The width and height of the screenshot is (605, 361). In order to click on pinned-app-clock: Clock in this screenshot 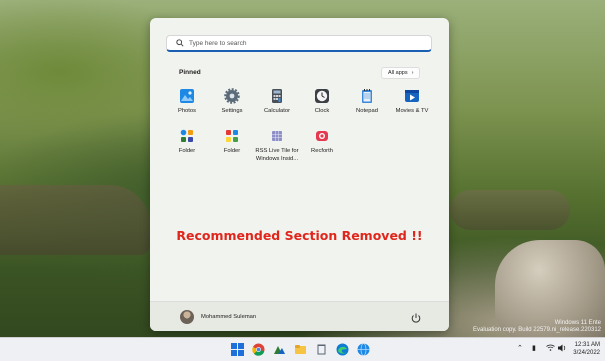, I will do `click(322, 102)`.